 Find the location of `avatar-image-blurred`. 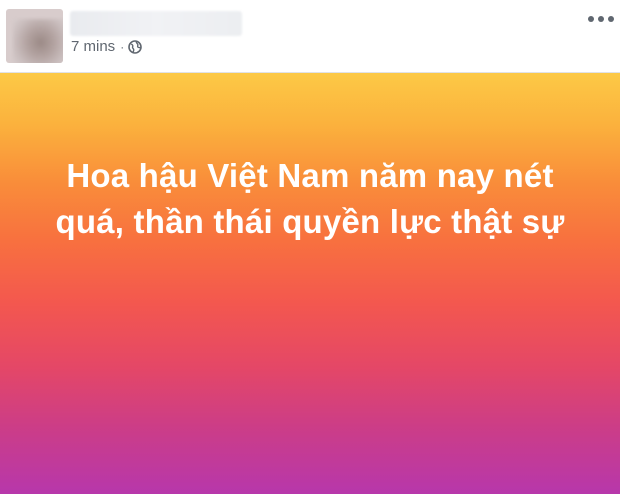

avatar-image-blurred is located at coordinates (38, 41).